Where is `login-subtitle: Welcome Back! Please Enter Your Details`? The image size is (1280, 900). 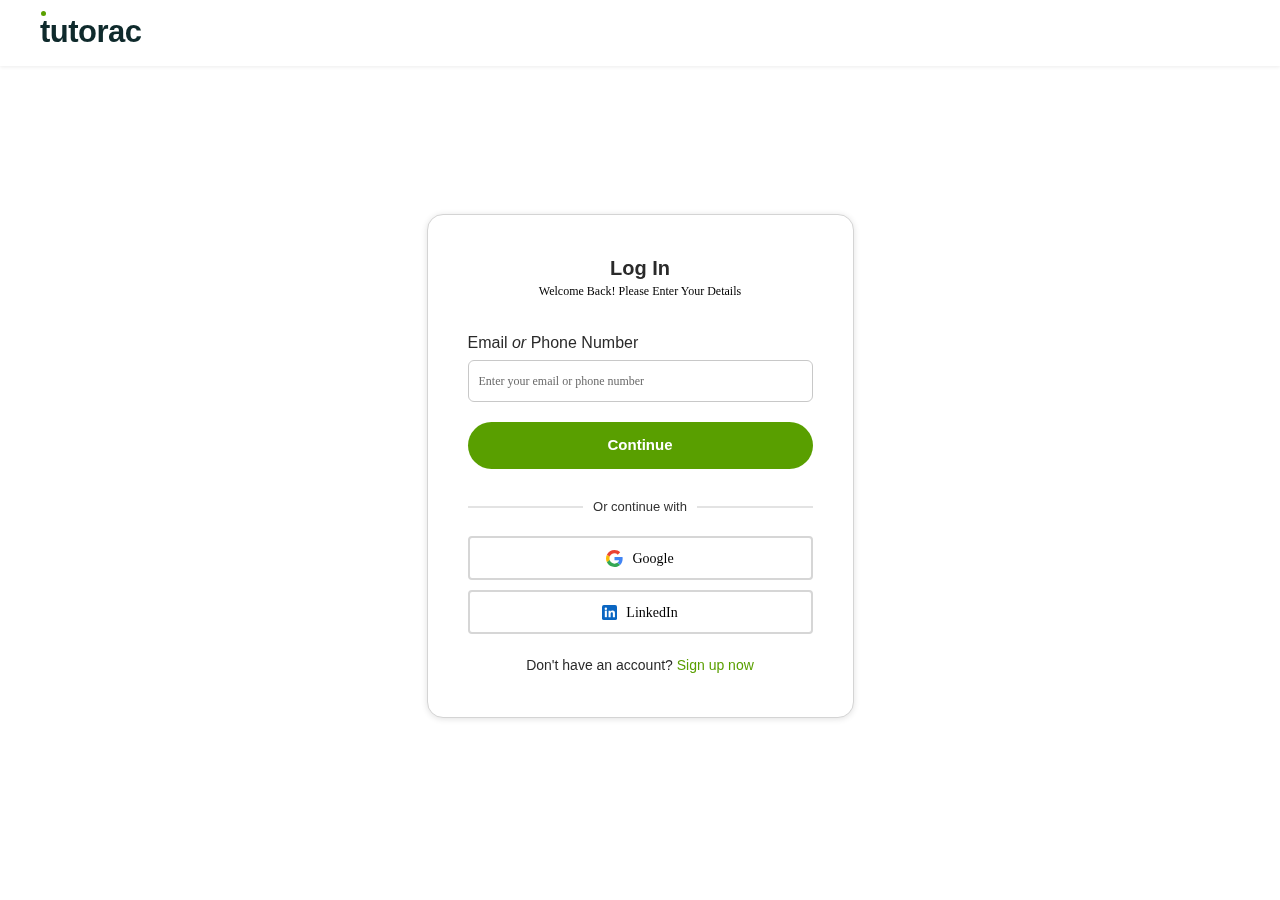 login-subtitle: Welcome Back! Please Enter Your Details is located at coordinates (640, 291).